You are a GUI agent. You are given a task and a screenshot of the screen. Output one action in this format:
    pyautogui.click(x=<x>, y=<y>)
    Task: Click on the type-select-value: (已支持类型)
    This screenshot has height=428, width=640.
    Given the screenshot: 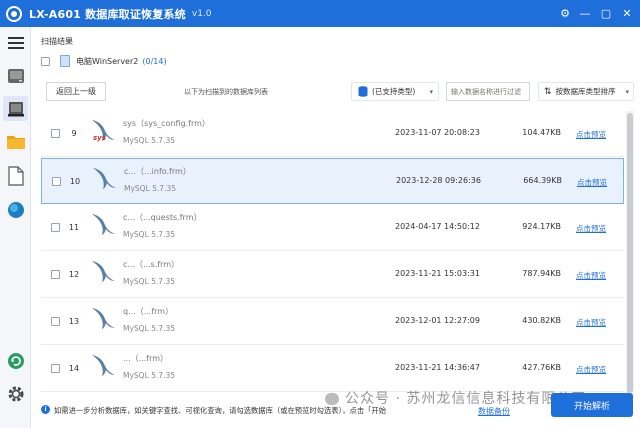 What is the action you would take?
    pyautogui.click(x=394, y=91)
    